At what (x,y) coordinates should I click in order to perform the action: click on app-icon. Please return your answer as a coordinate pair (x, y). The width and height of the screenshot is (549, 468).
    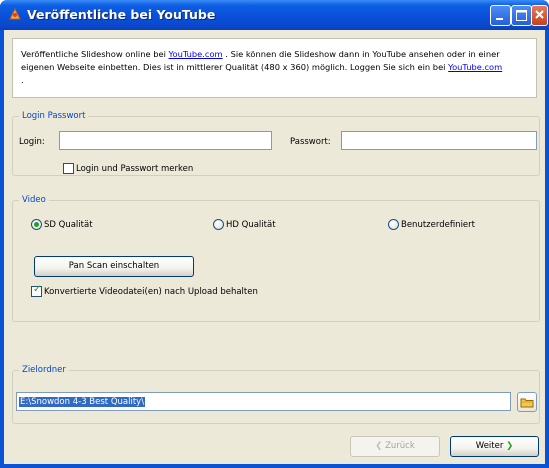
    Looking at the image, I should click on (15, 13).